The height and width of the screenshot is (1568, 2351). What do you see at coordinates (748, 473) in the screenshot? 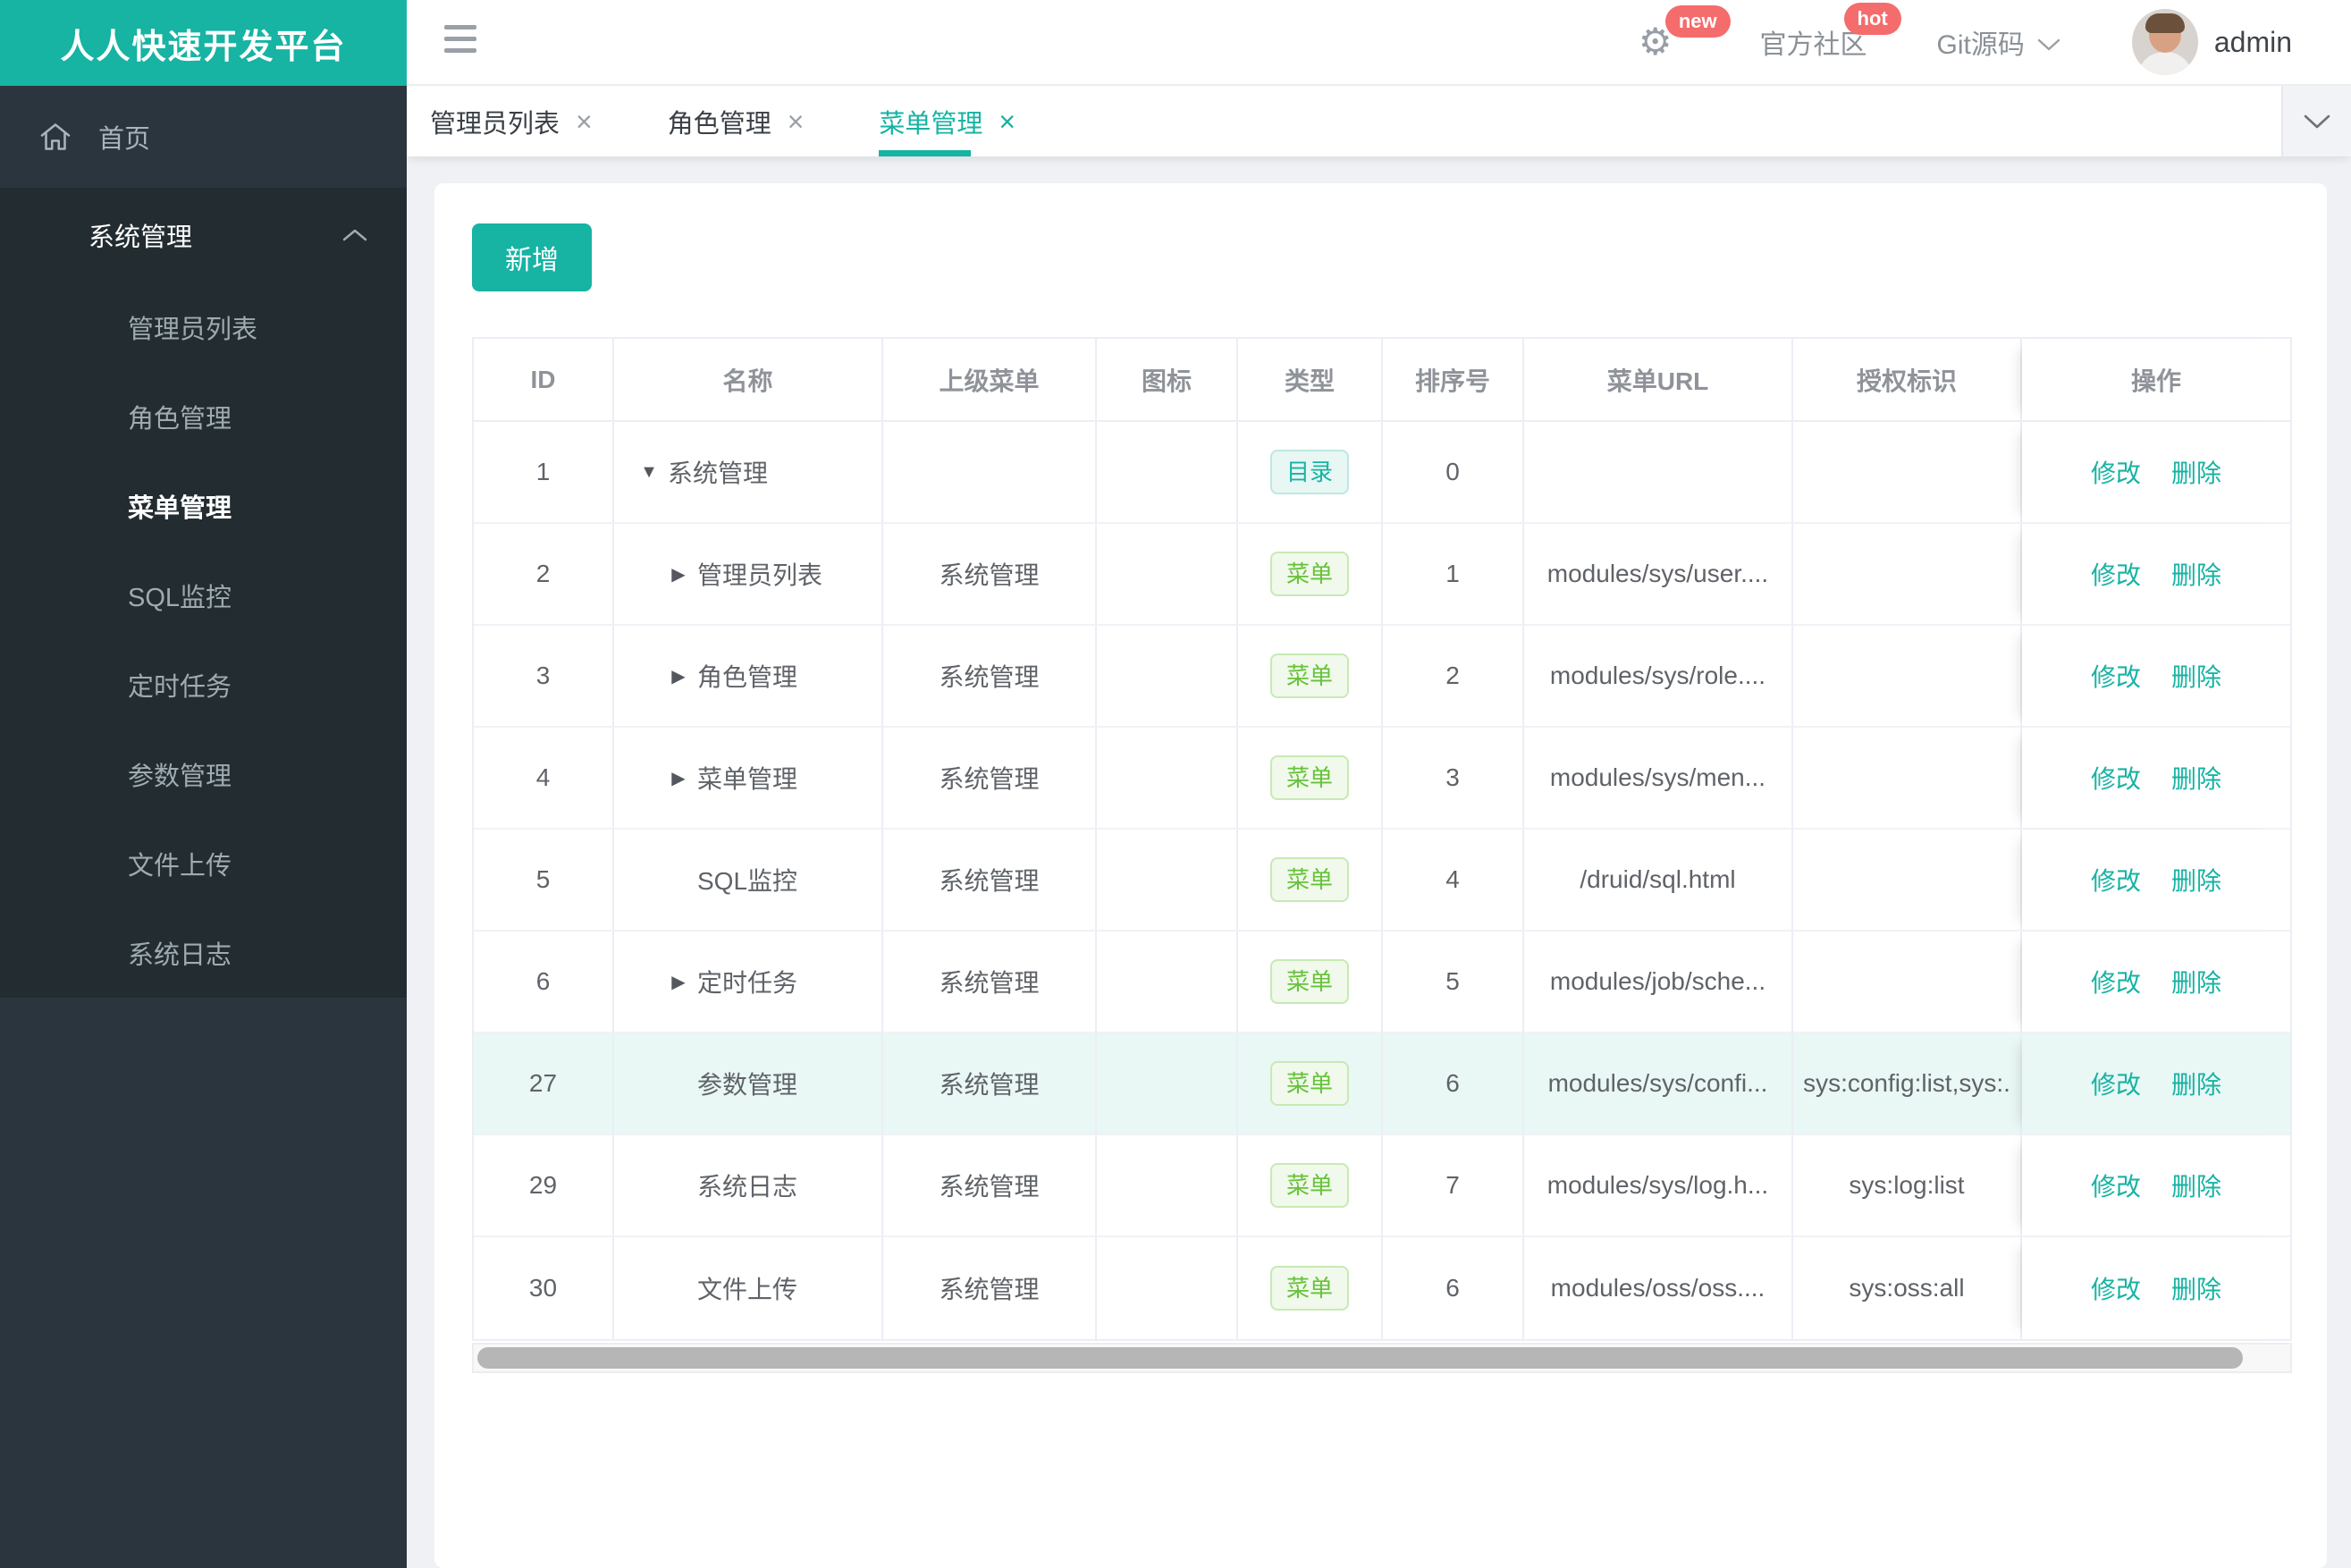
I see `cell-name: ▼ 系统管理` at bounding box center [748, 473].